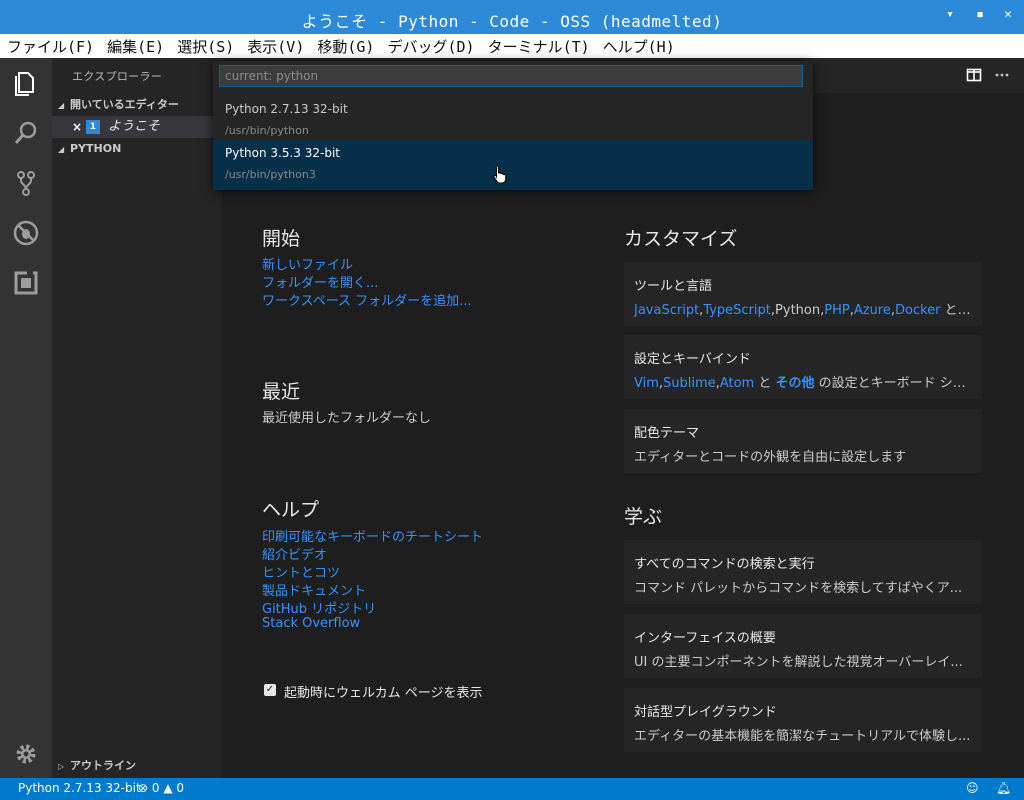  Describe the element at coordinates (117, 76) in the screenshot. I see `sidebar-title: エクスプローラー` at that location.